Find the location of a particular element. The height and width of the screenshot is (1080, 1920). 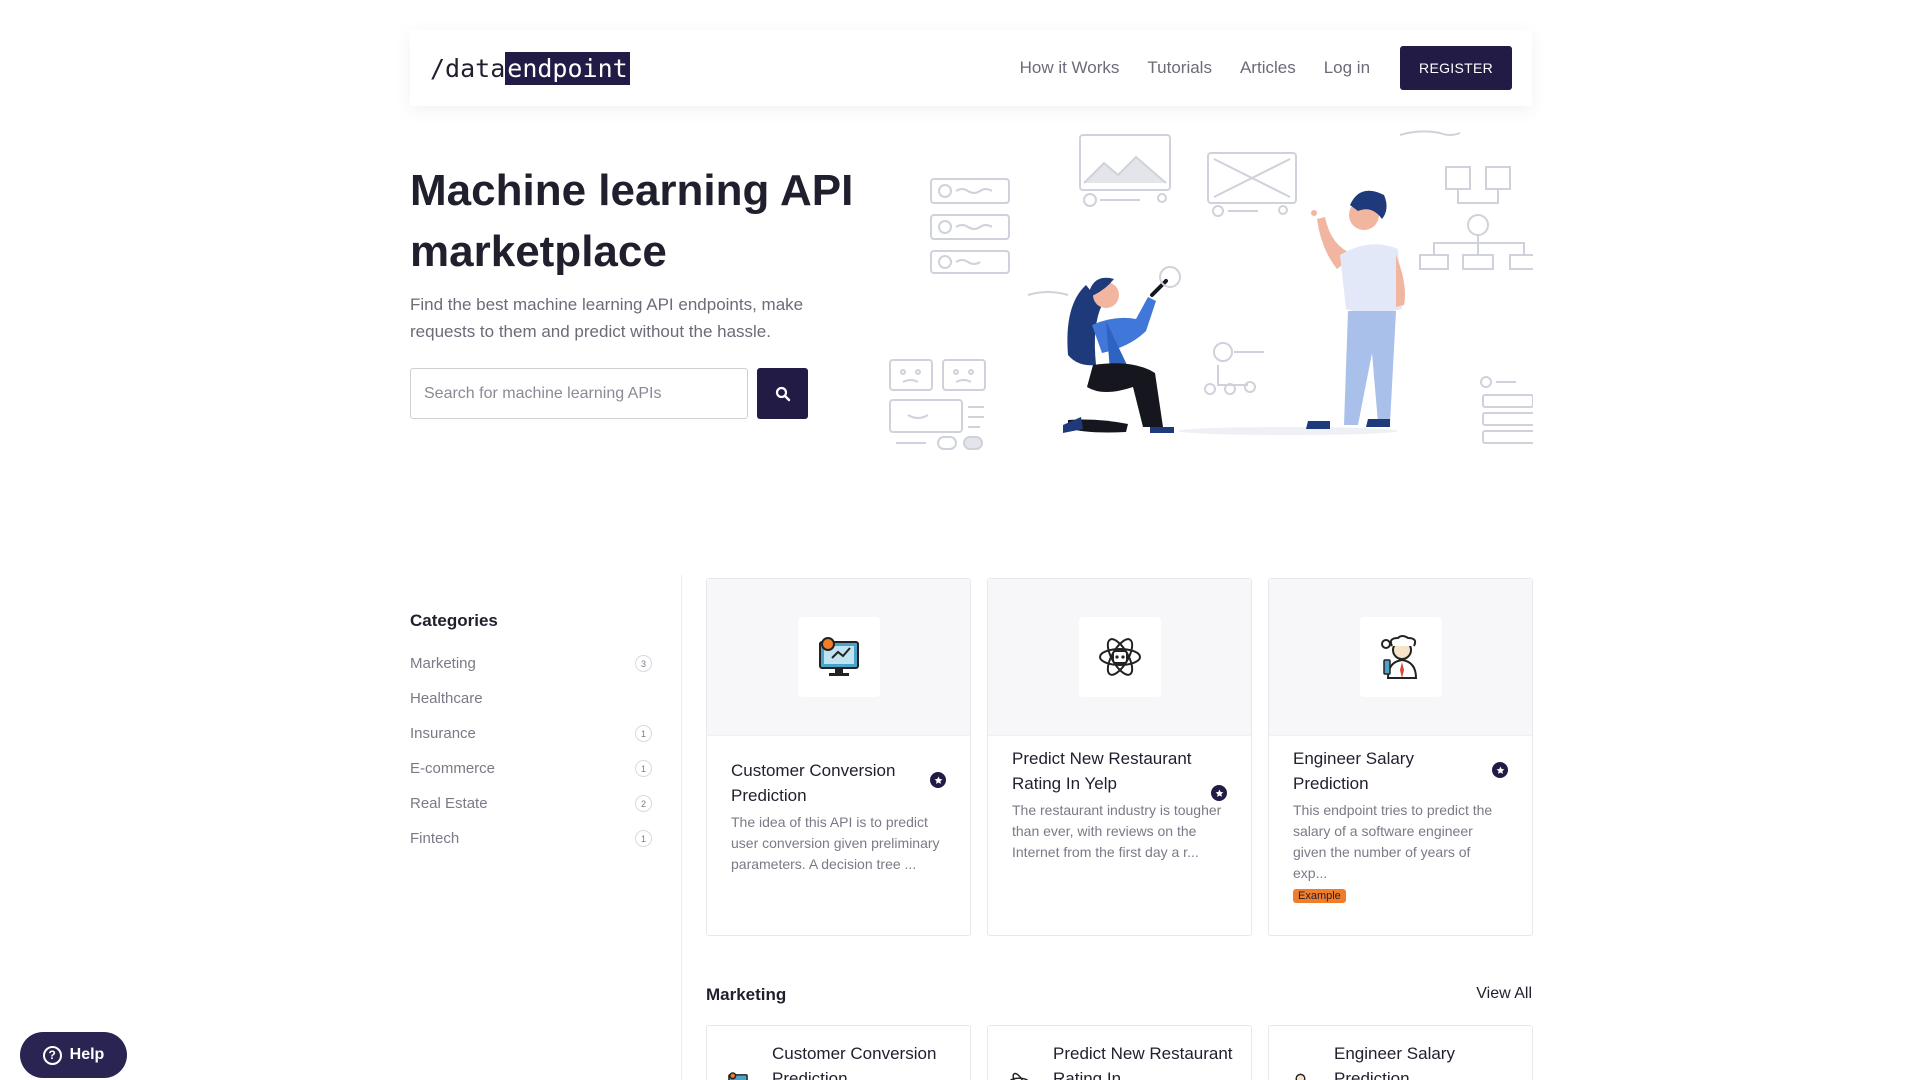

category-item-marketing: Marketing 3 is located at coordinates (531, 663).